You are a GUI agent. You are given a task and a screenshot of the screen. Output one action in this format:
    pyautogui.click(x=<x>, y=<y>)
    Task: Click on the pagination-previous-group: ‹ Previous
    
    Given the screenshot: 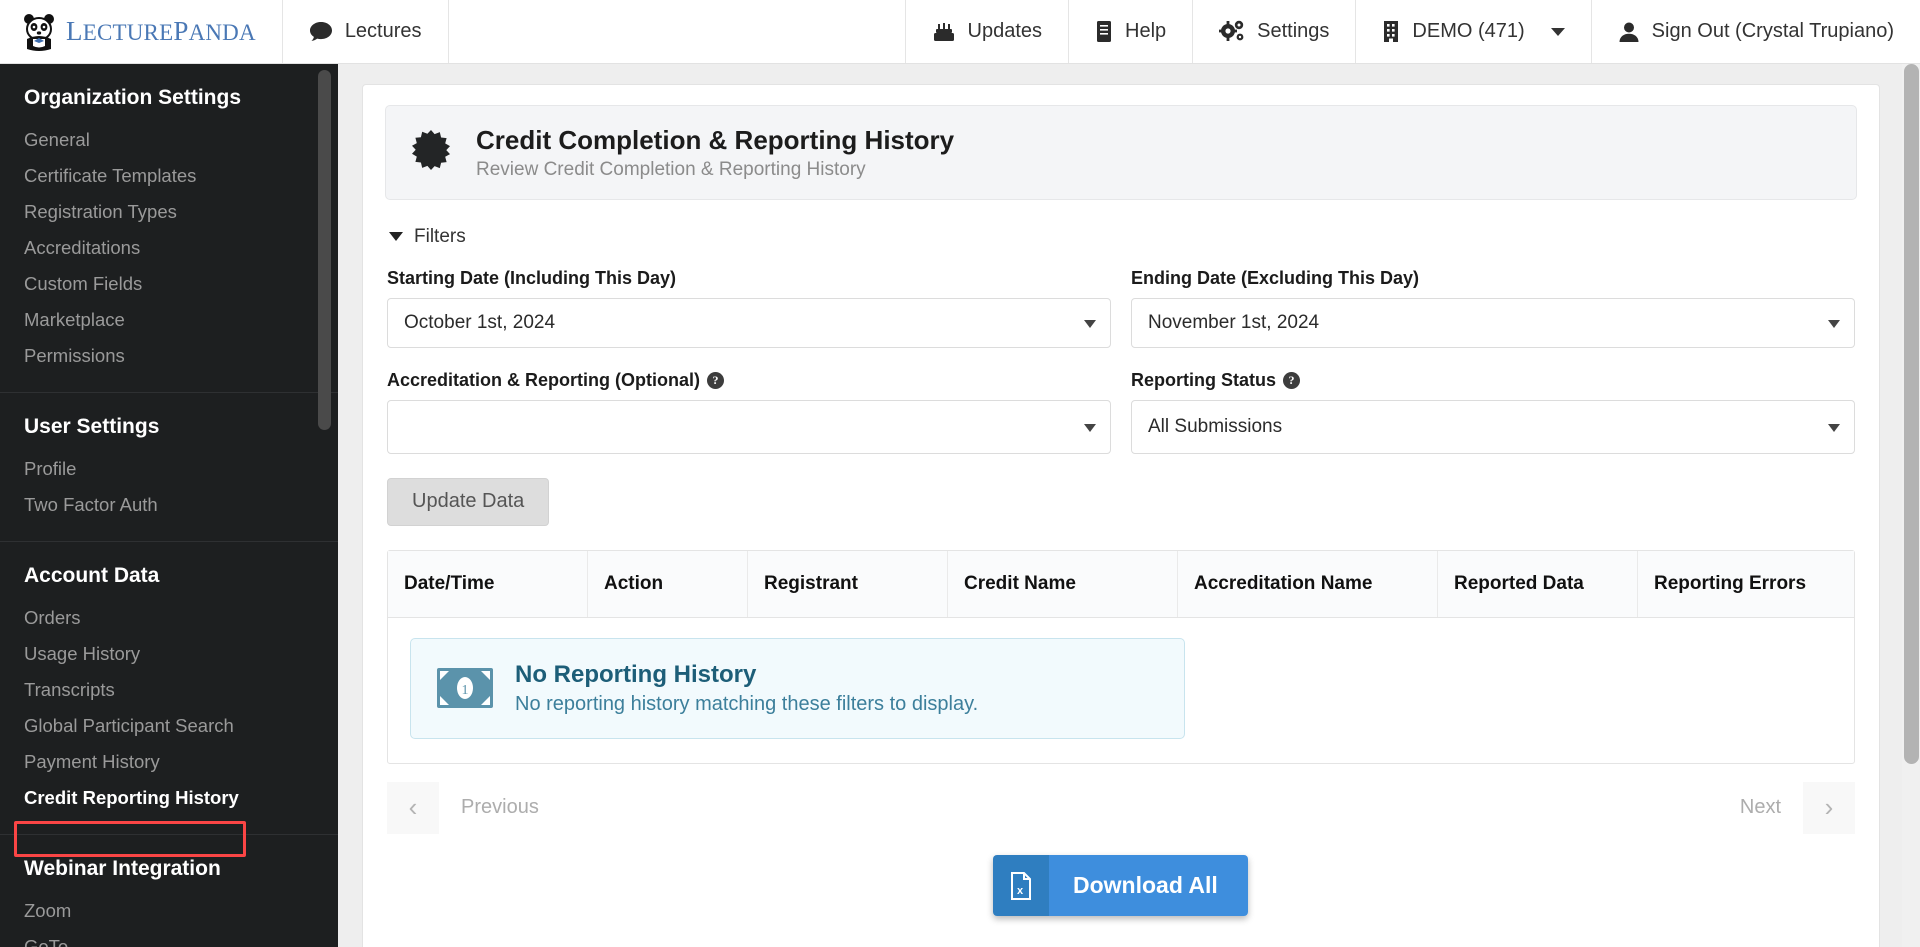 What is the action you would take?
    pyautogui.click(x=474, y=807)
    